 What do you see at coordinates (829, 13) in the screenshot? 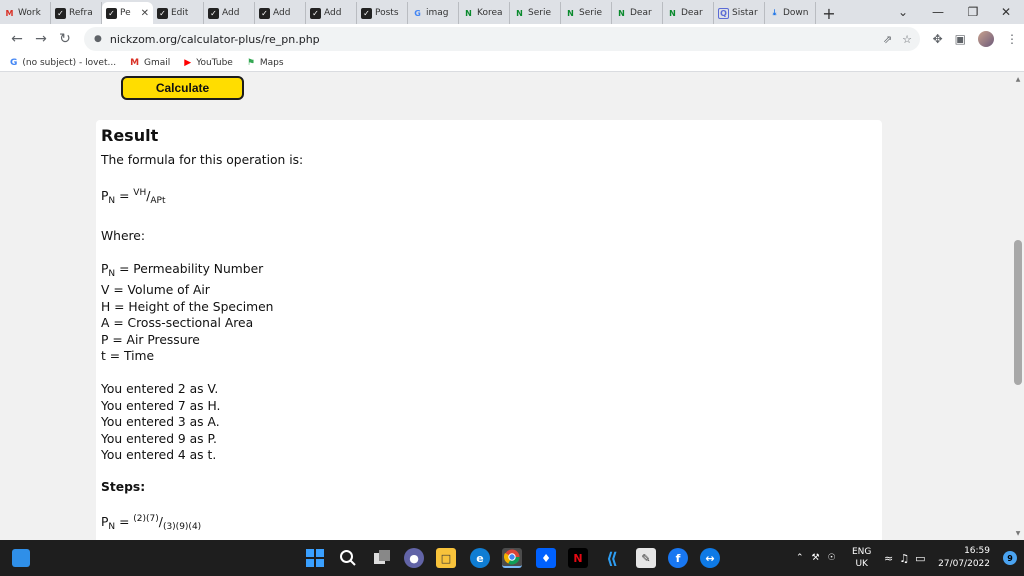
I see `new-tab-button: +` at bounding box center [829, 13].